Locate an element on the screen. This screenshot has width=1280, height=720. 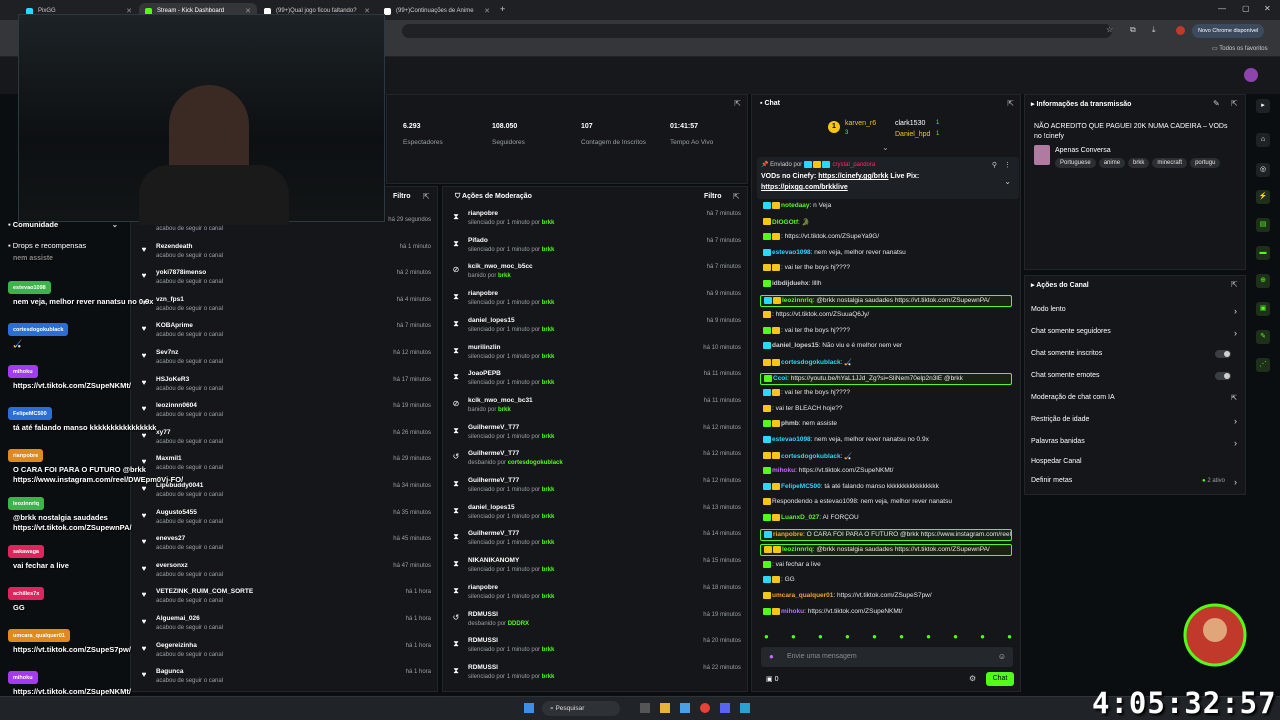
app-icon is located at coordinates (685, 708).